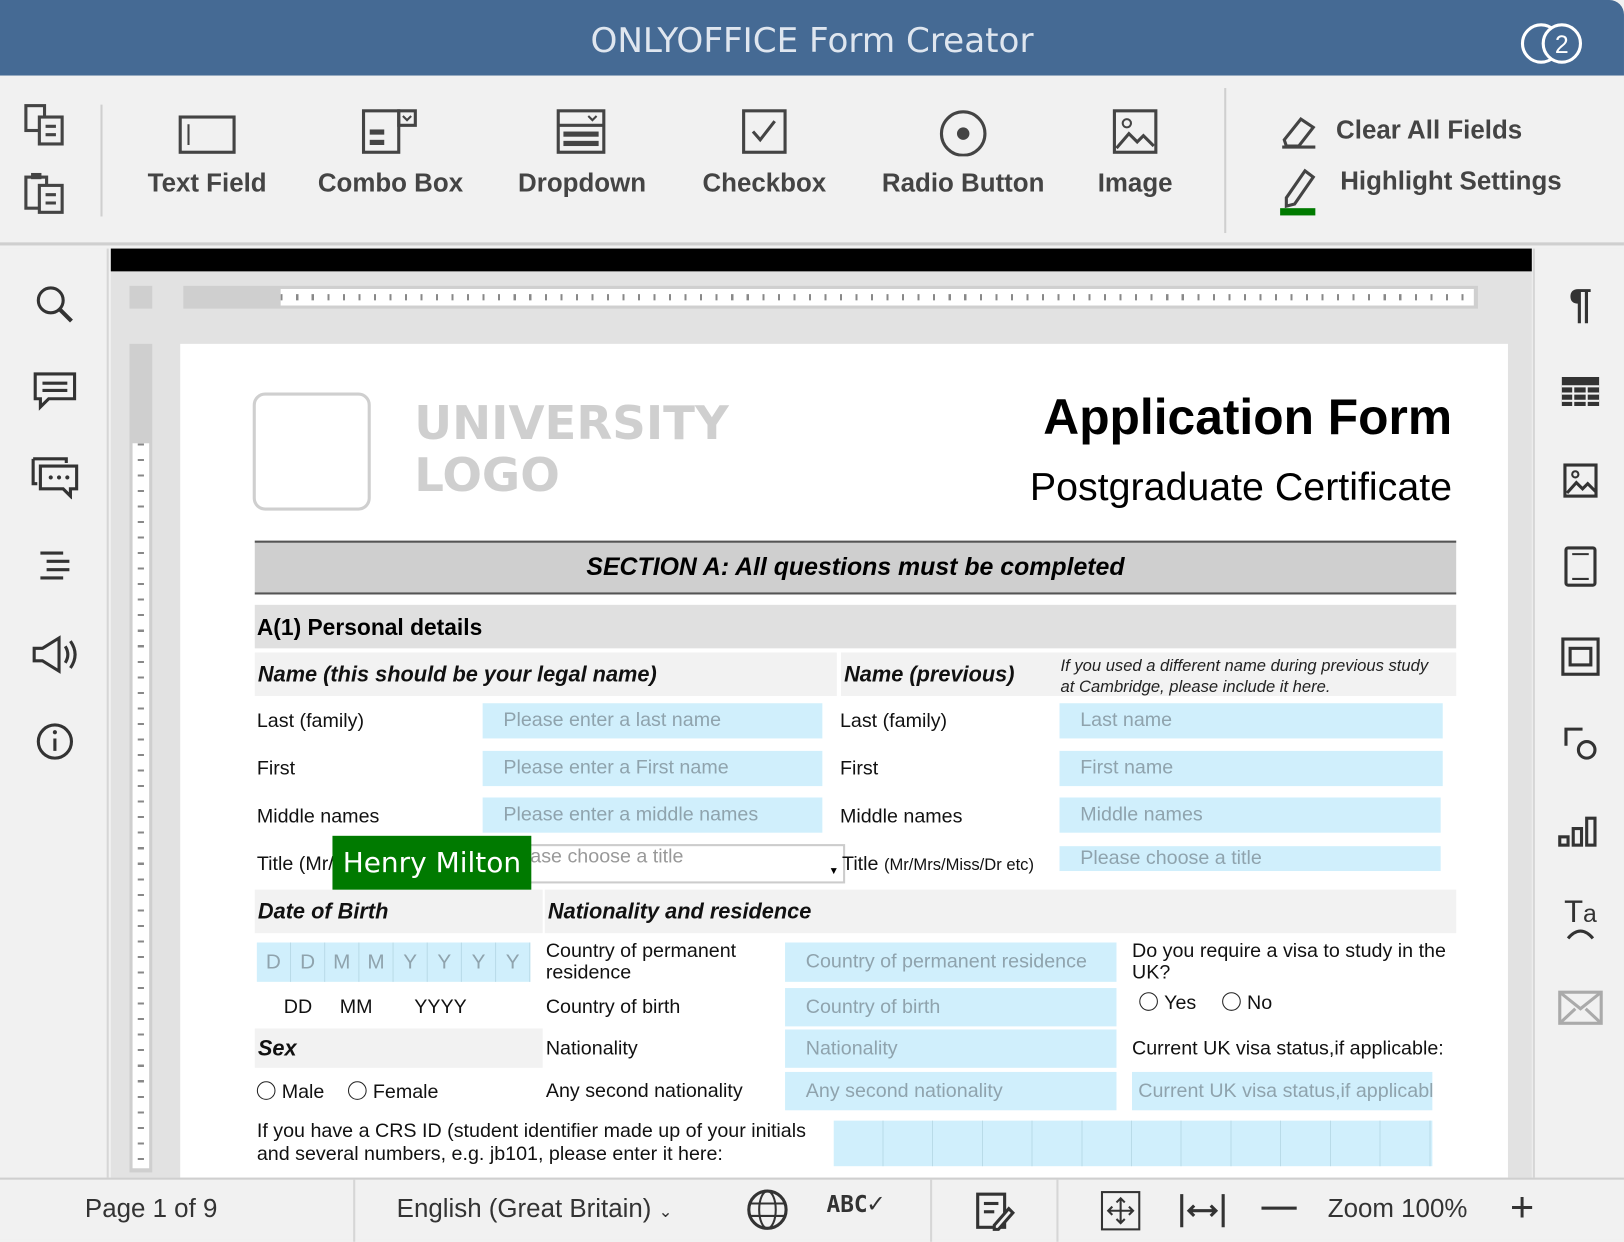 The width and height of the screenshot is (1624, 1242). I want to click on fit-page-button, so click(1120, 1214).